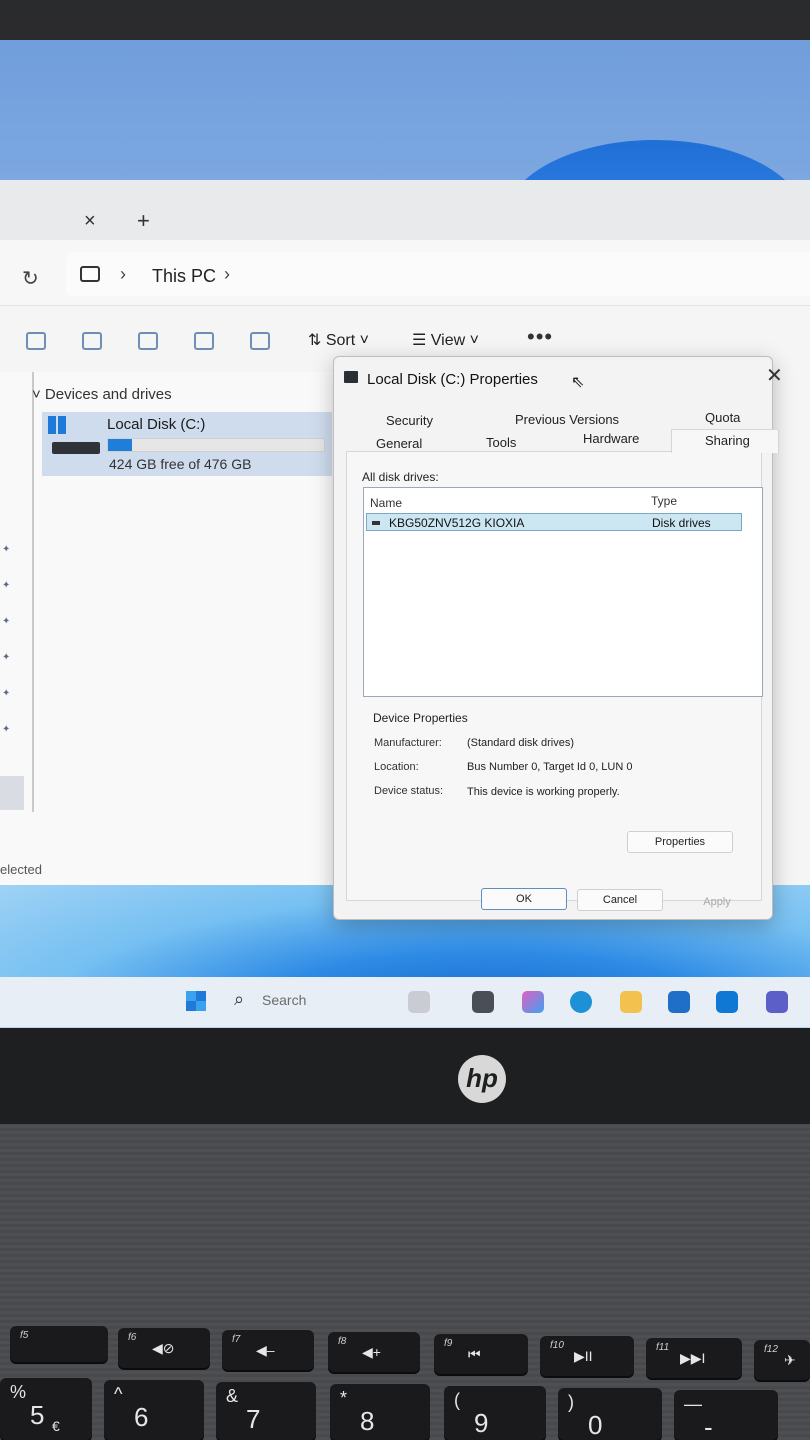 The height and width of the screenshot is (1440, 810). What do you see at coordinates (708, 1426) in the screenshot?
I see `key-main-symbol: -` at bounding box center [708, 1426].